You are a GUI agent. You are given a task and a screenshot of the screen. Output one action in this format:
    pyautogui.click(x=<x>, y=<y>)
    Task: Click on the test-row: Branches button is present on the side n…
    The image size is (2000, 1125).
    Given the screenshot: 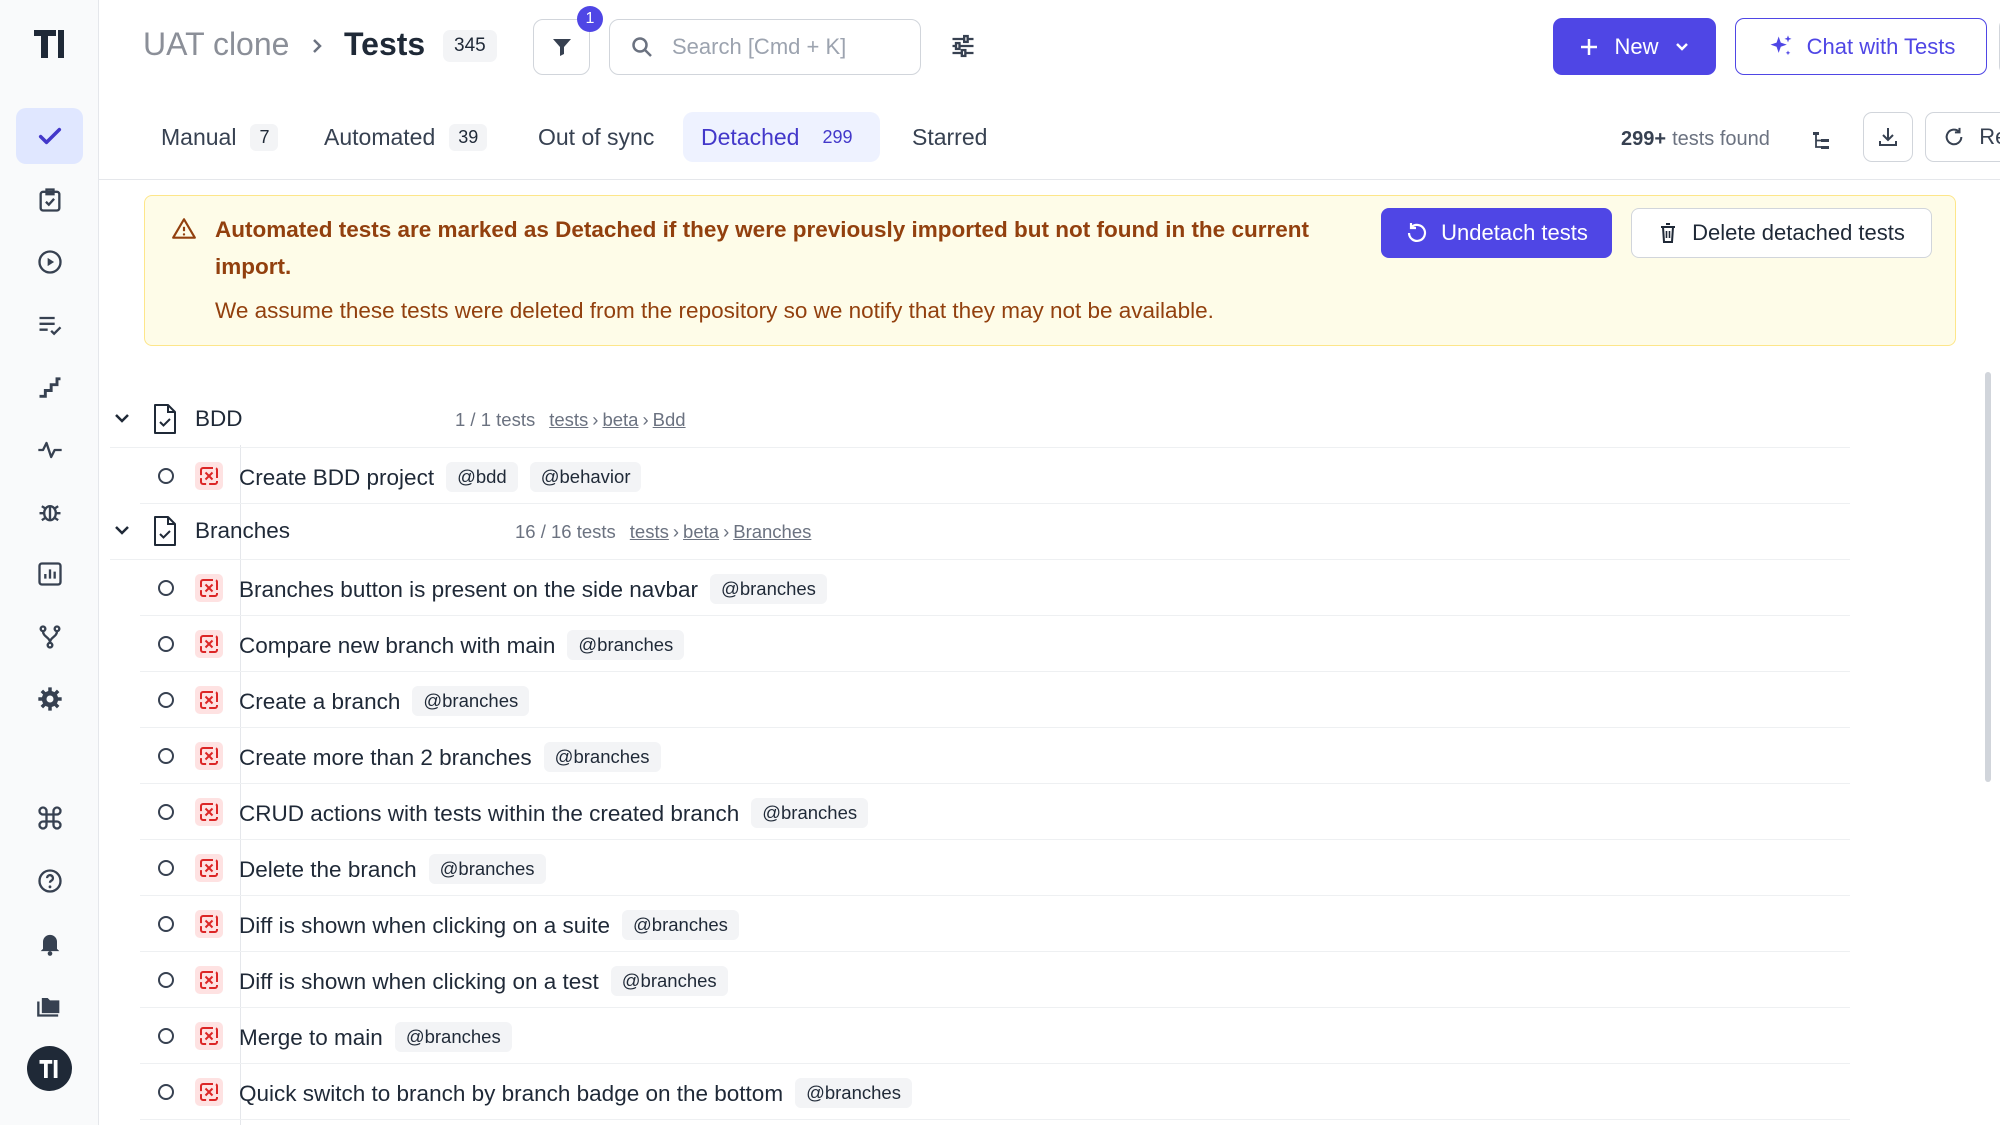 What is the action you would take?
    pyautogui.click(x=995, y=588)
    